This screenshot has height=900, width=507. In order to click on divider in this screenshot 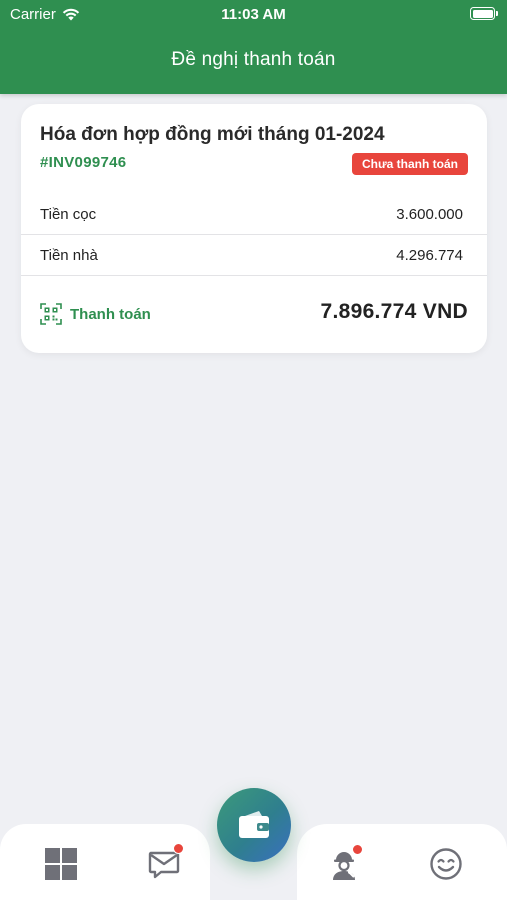, I will do `click(254, 275)`.